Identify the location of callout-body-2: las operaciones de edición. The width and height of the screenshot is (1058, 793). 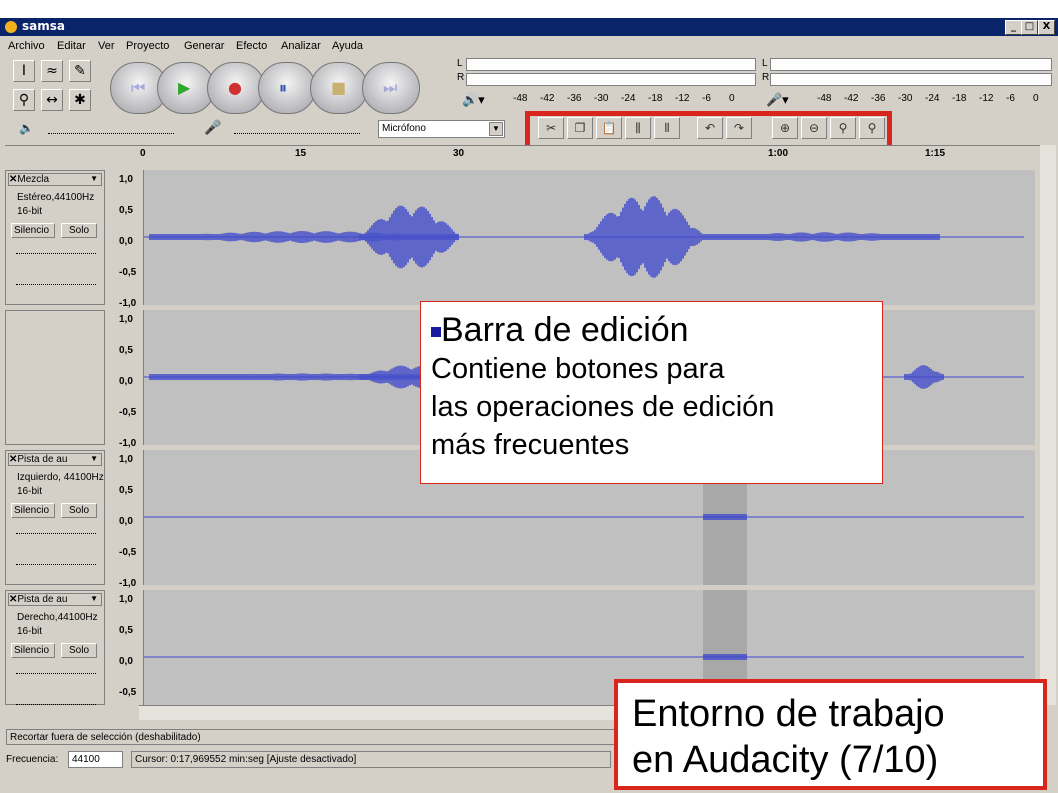
(603, 407).